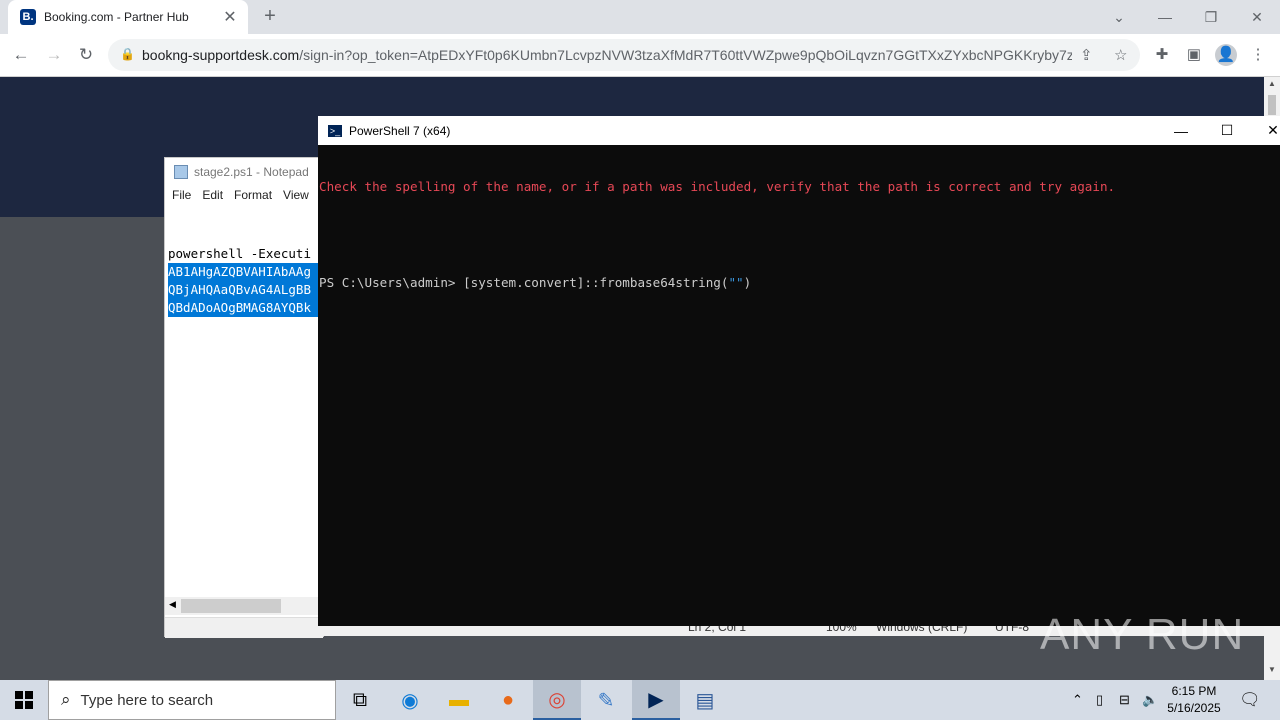  Describe the element at coordinates (1272, 86) in the screenshot. I see `scroll-up-arrow-icon: ▲` at that location.